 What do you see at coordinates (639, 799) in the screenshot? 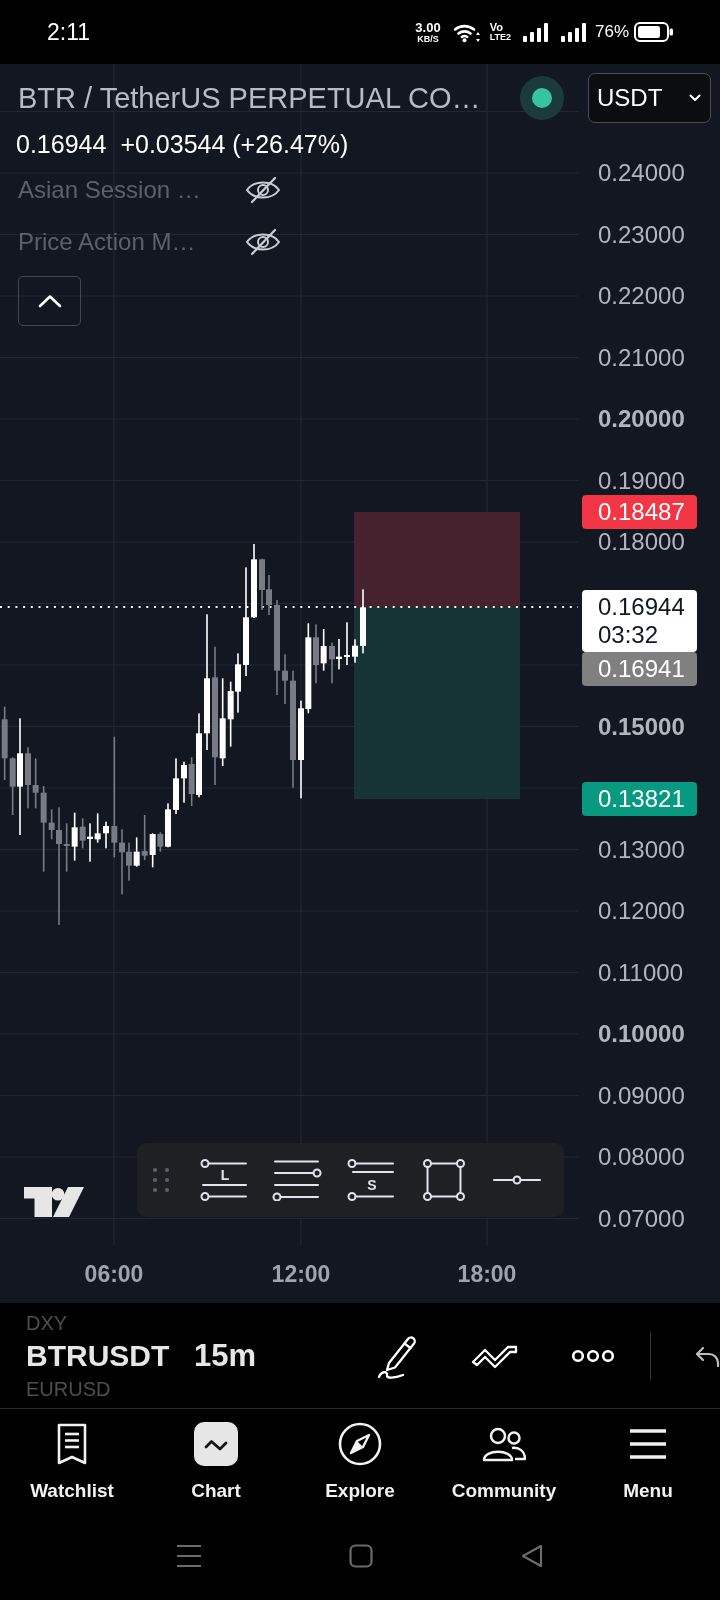
I see `price-tag: 0.13821` at bounding box center [639, 799].